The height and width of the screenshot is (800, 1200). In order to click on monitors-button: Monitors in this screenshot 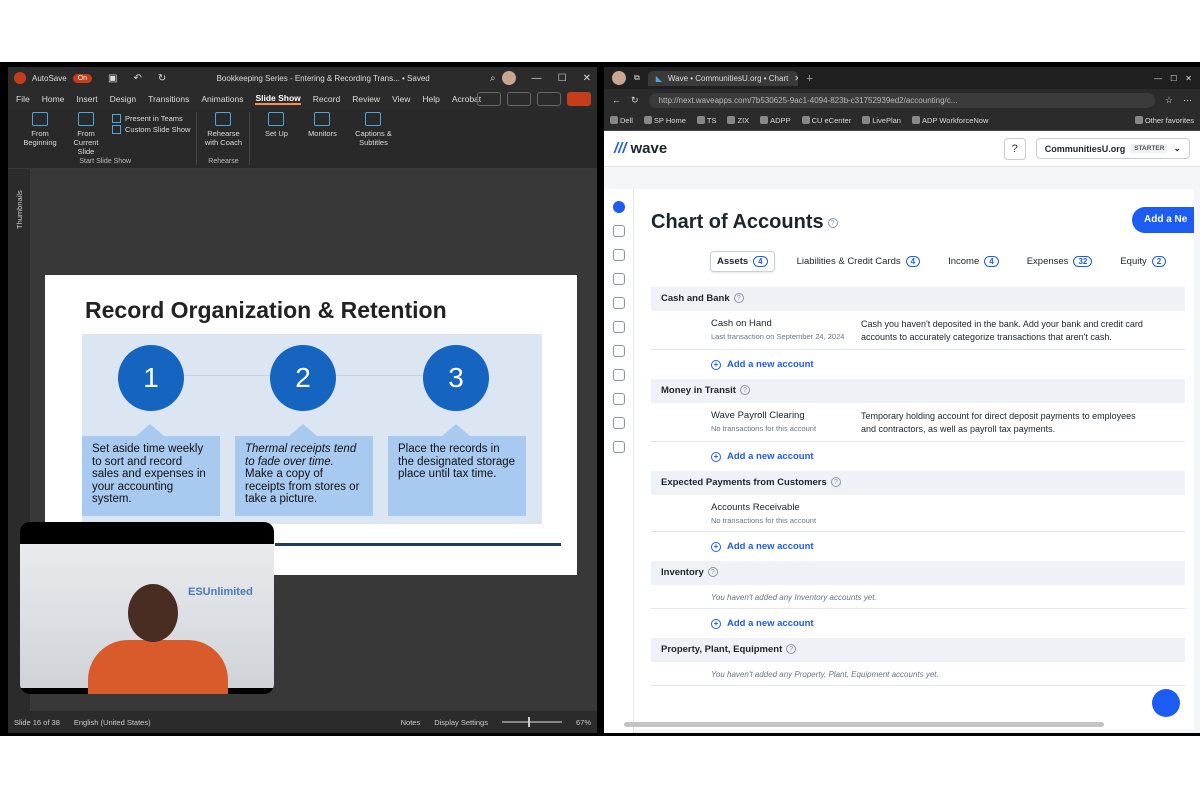, I will do `click(322, 138)`.